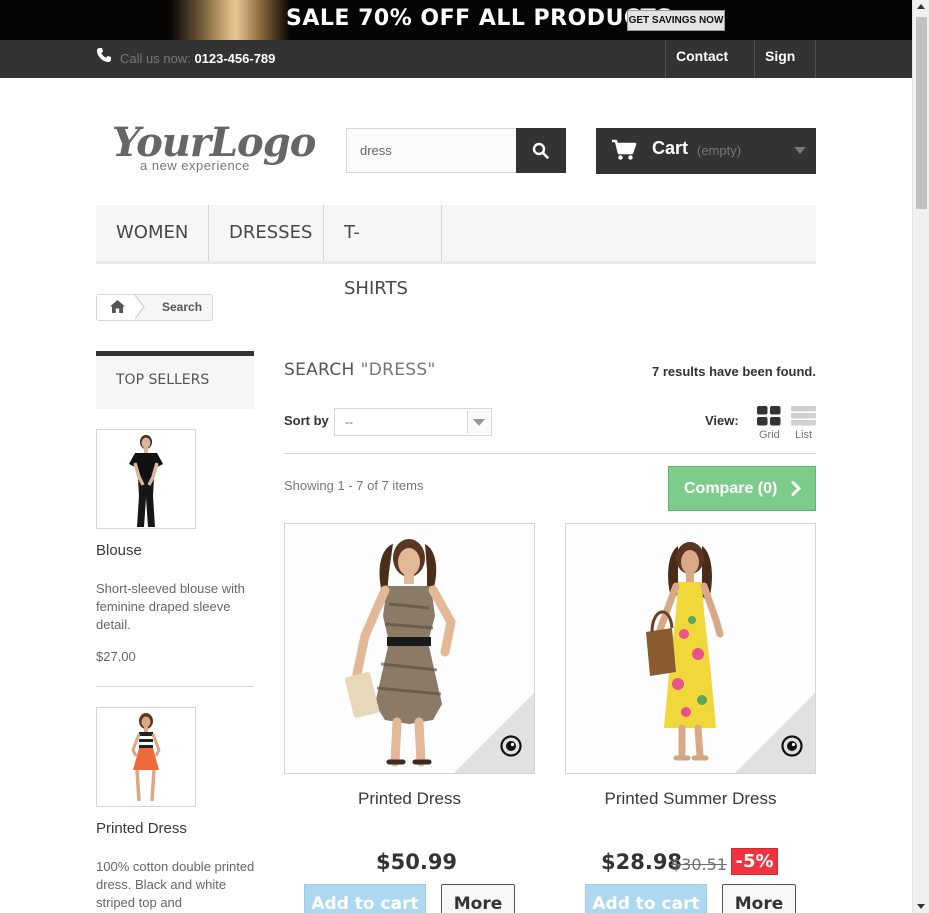 The width and height of the screenshot is (929, 913). I want to click on scroll-down-arrow-icon, so click(921, 906).